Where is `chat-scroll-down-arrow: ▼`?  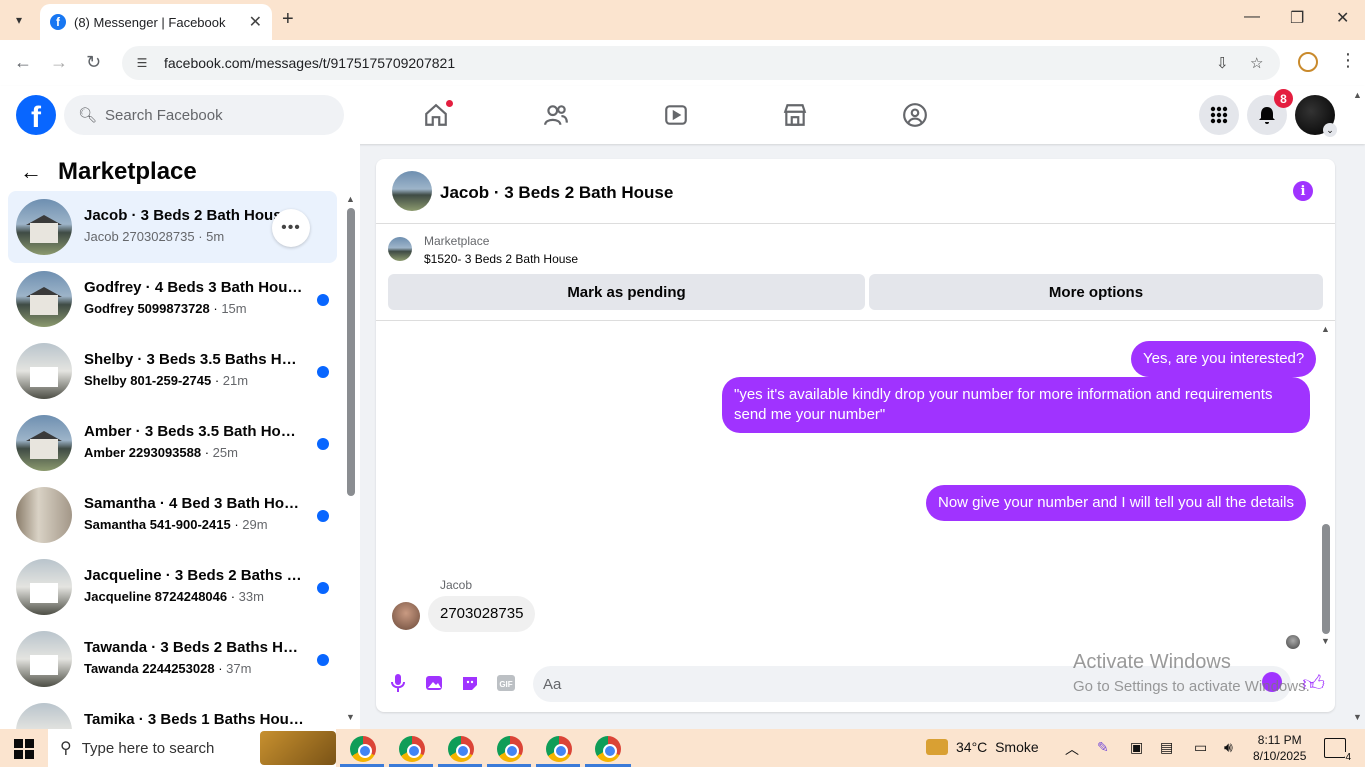
chat-scroll-down-arrow: ▼ is located at coordinates (1325, 641).